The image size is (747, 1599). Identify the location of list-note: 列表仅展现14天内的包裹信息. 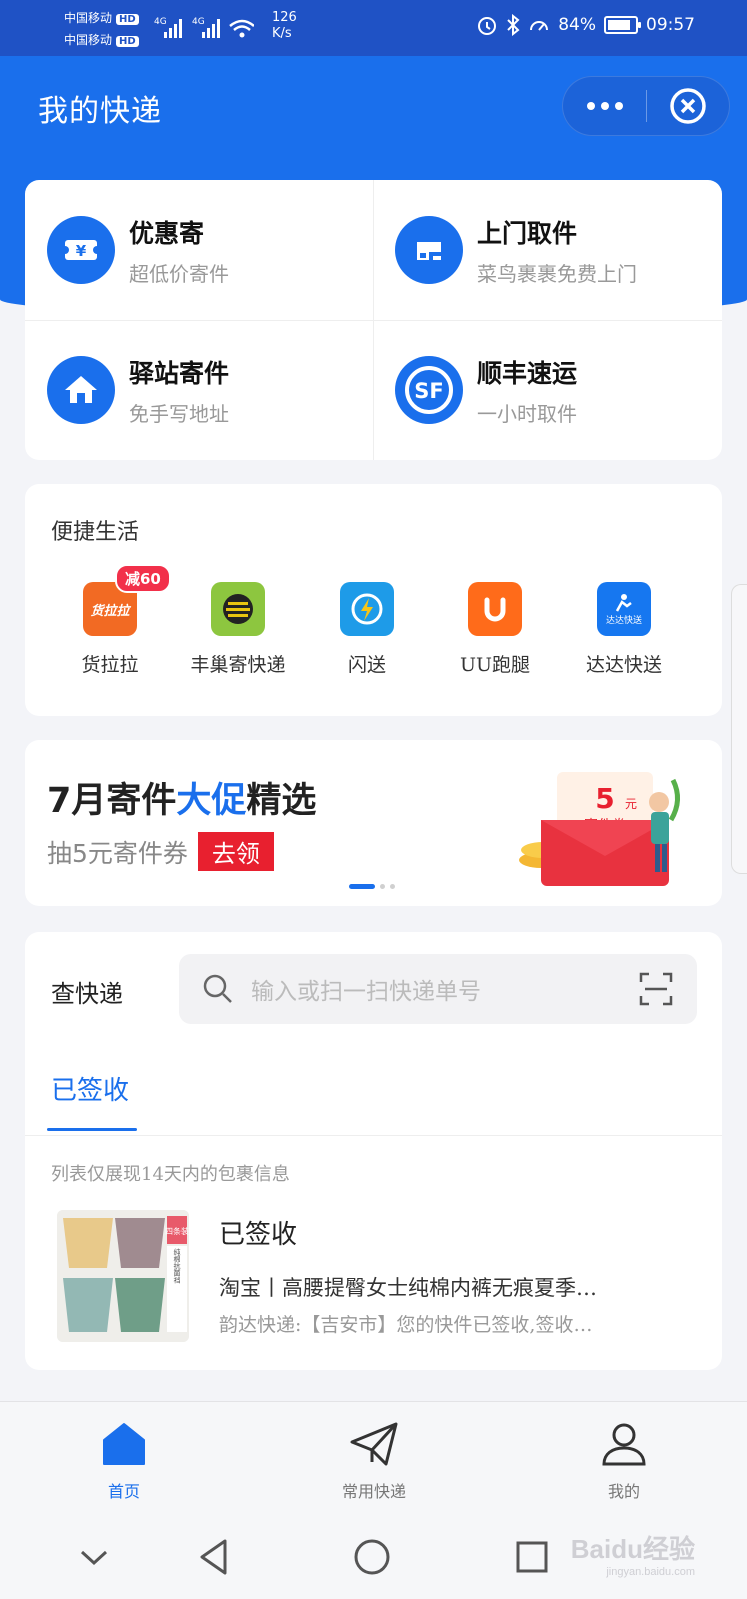
(170, 1174).